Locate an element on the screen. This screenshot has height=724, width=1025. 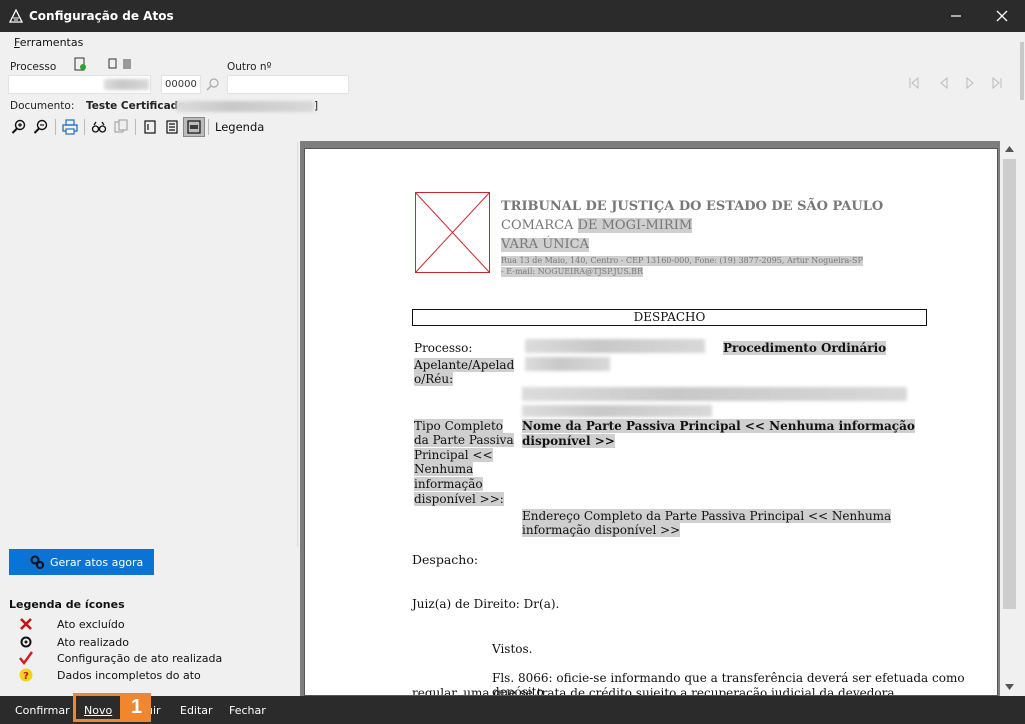
single-page-icon is located at coordinates (150, 127).